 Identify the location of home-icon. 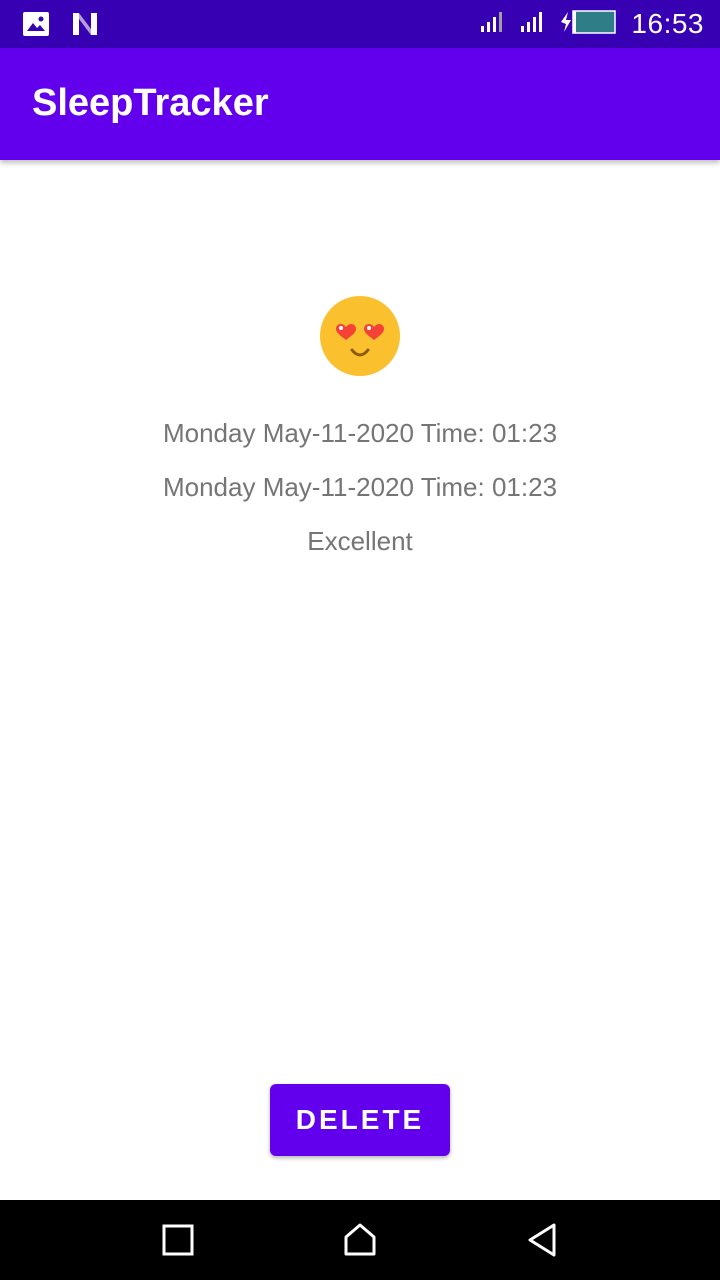
(360, 1240).